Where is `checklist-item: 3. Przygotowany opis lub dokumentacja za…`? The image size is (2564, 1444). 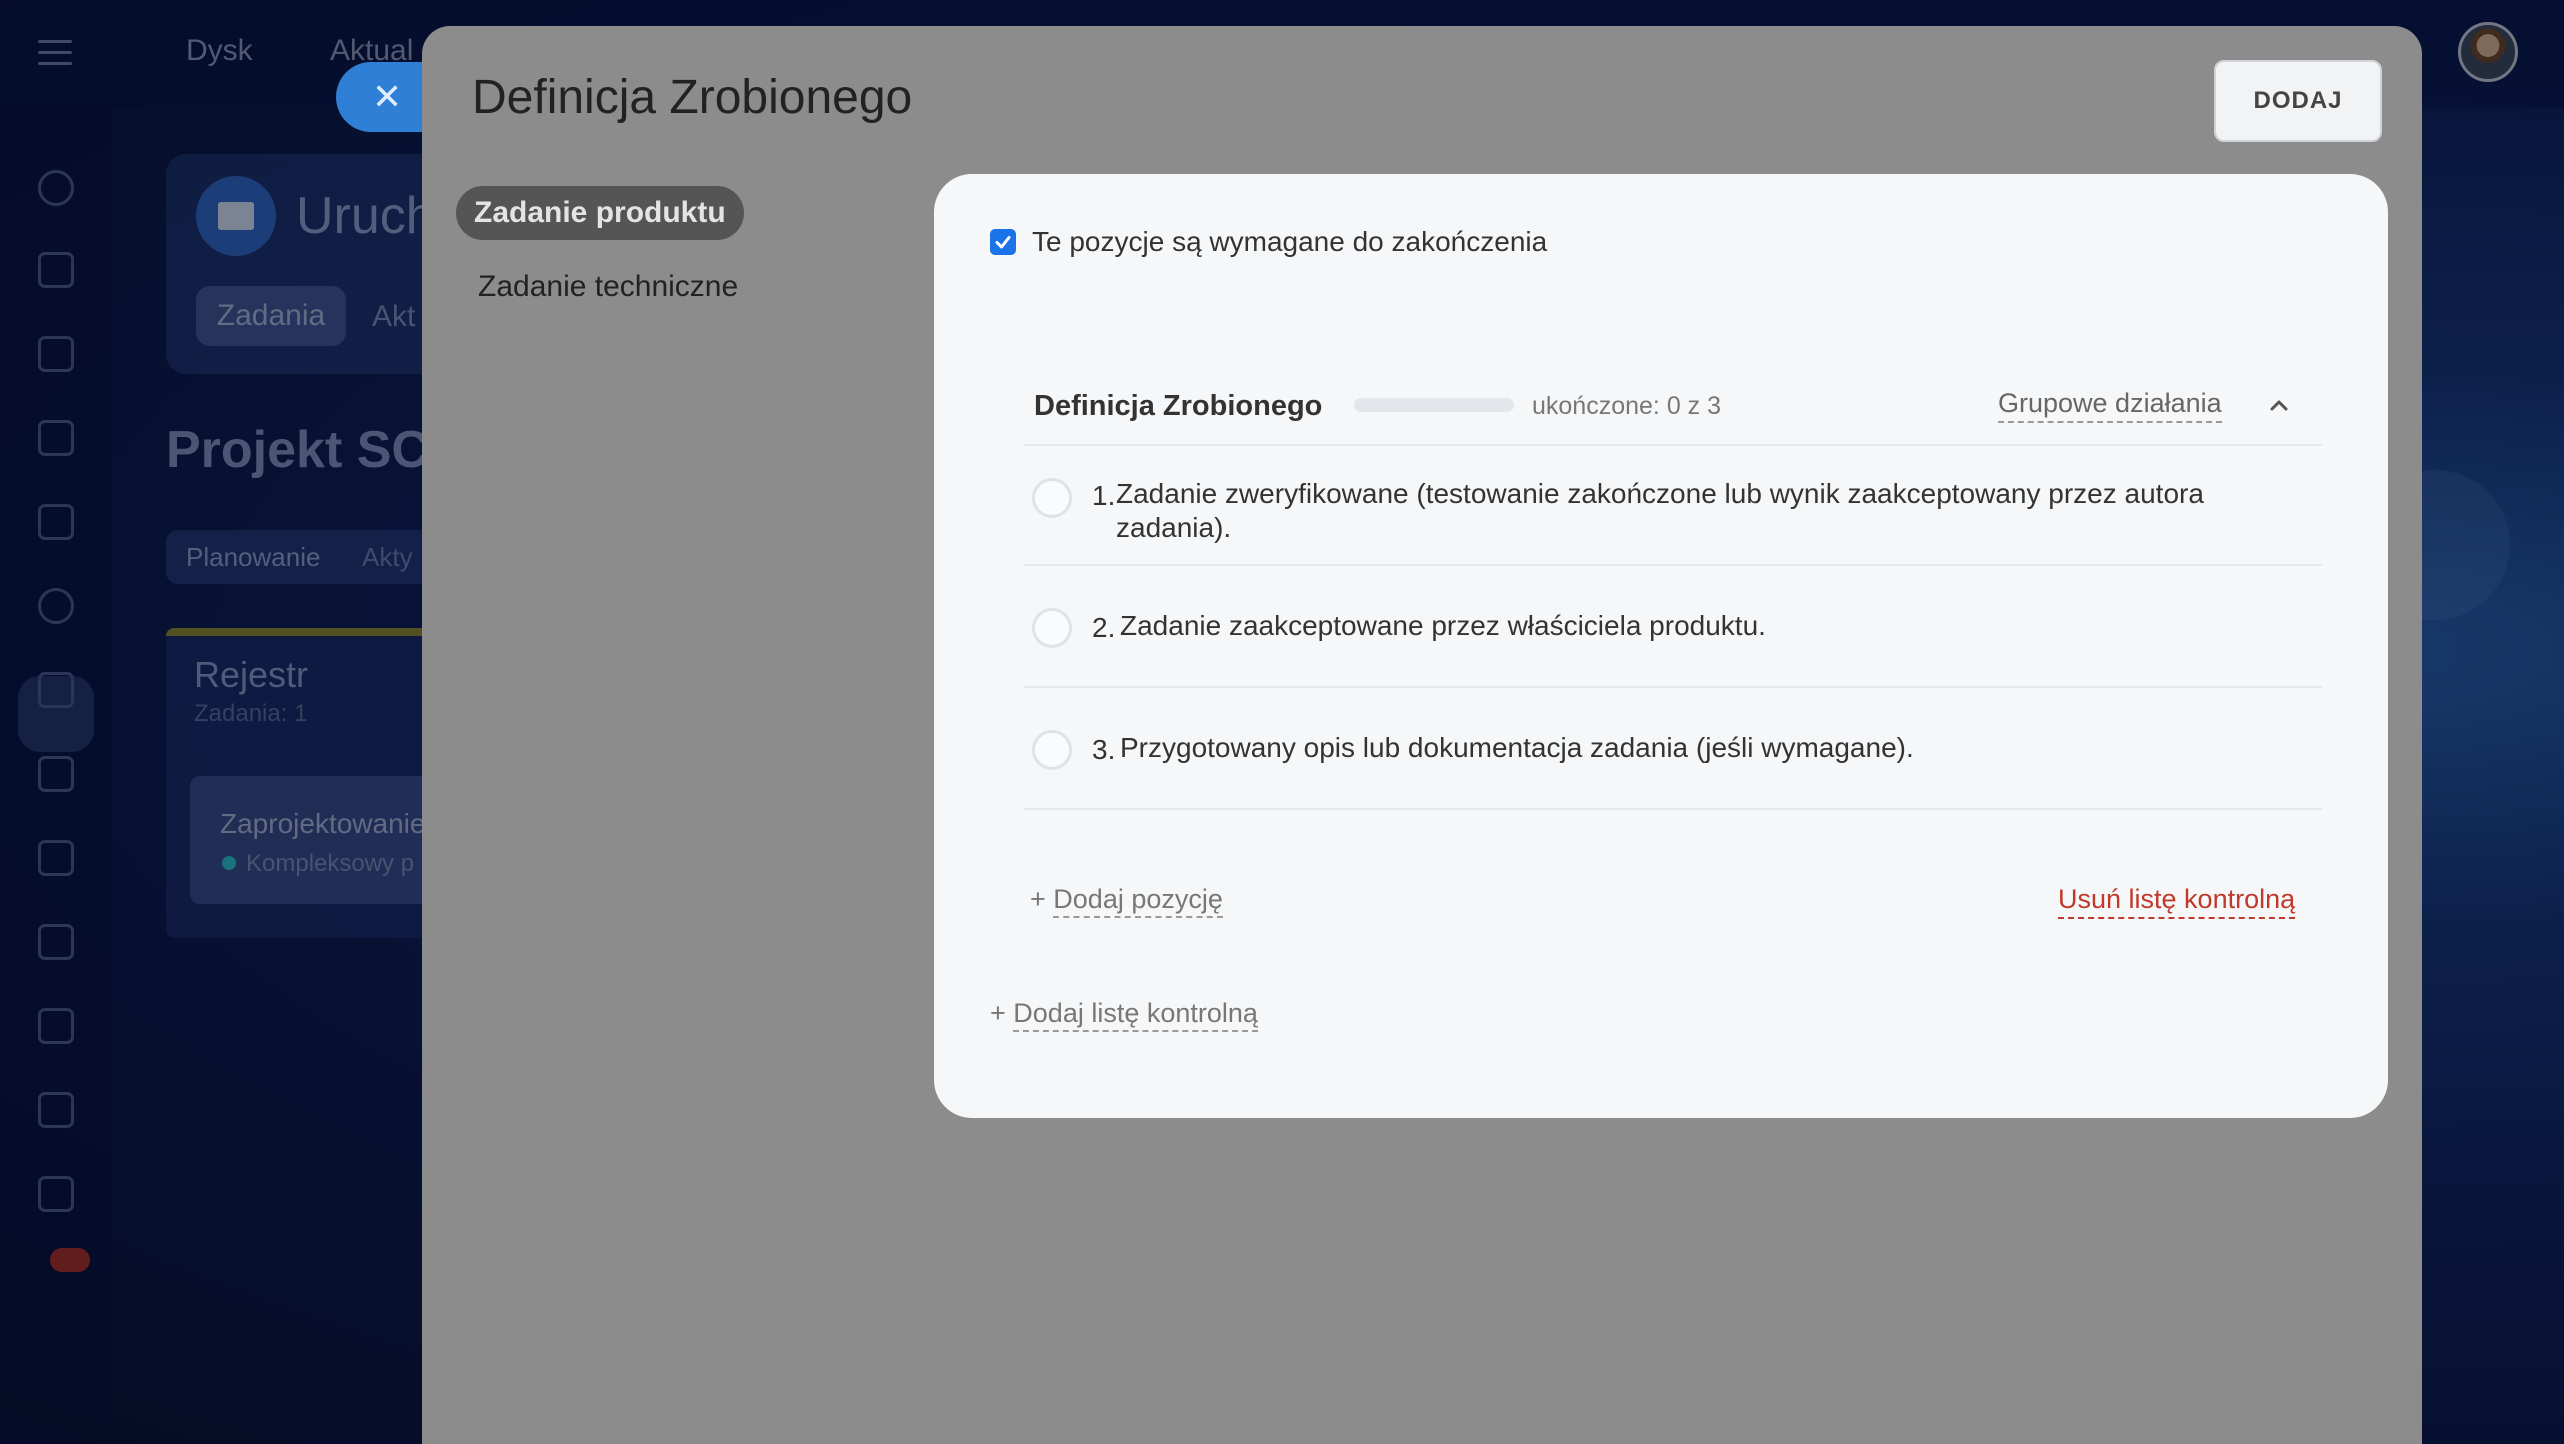
checklist-item: 3. Przygotowany opis lub dokumentacja za… is located at coordinates (1673, 749).